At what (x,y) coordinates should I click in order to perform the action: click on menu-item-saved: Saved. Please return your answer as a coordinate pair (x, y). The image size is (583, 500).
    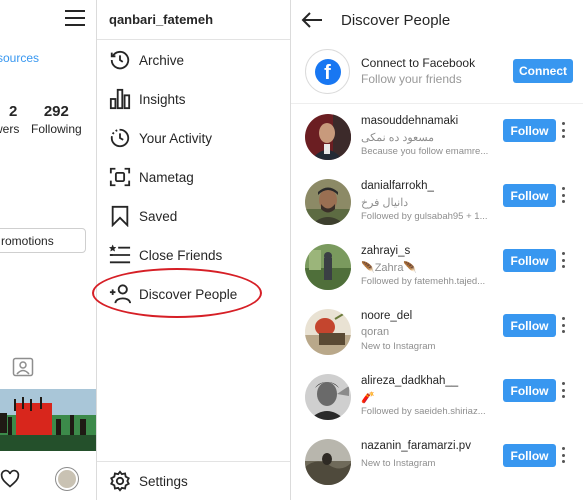
    Looking at the image, I should click on (194, 216).